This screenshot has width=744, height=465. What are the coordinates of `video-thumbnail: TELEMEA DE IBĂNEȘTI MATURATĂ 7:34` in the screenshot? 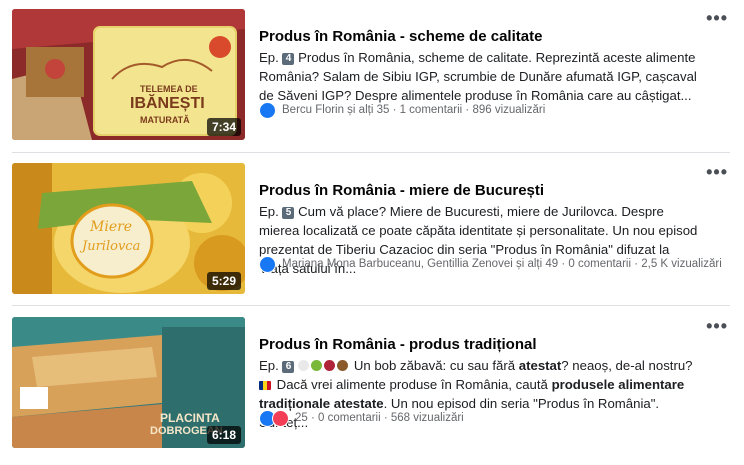 It's located at (128, 74).